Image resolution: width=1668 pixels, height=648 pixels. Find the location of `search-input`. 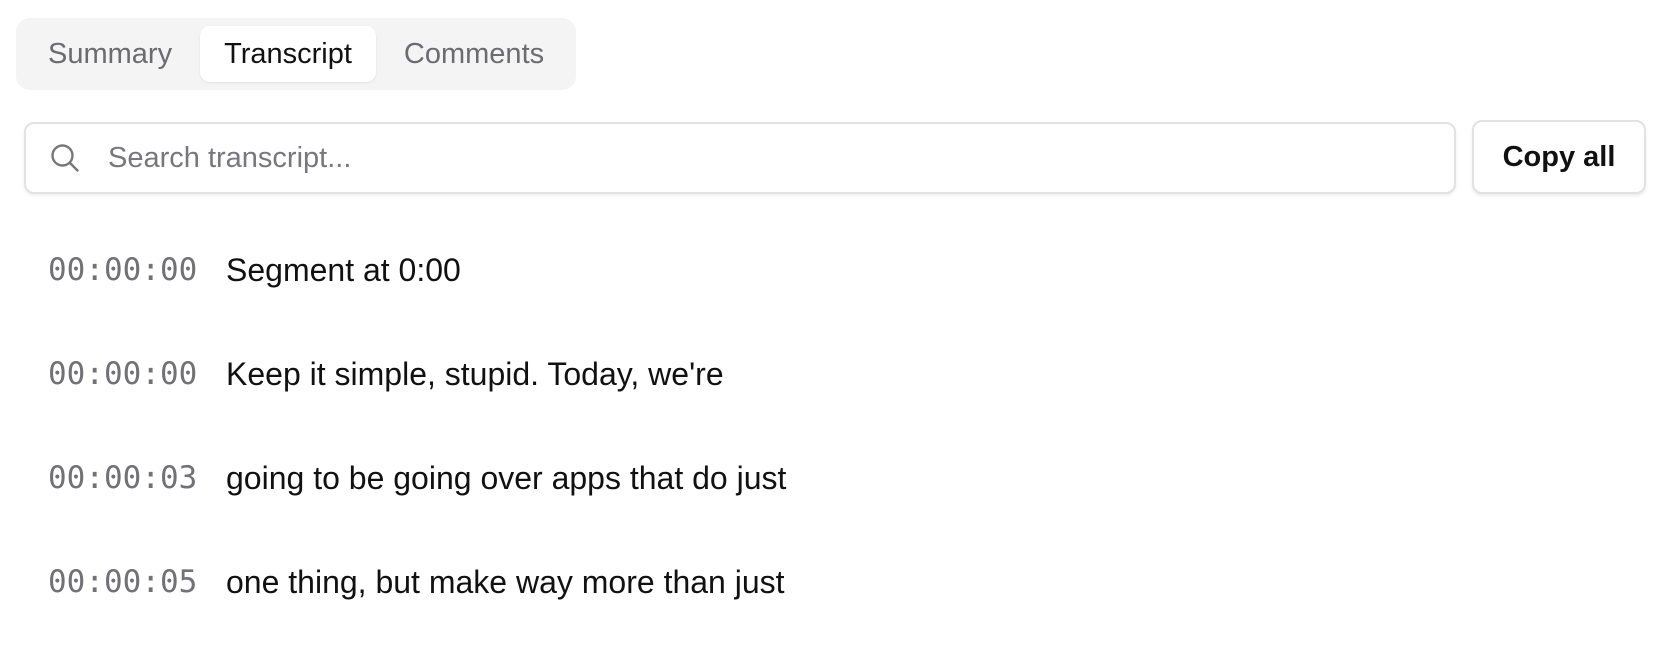

search-input is located at coordinates (758, 158).